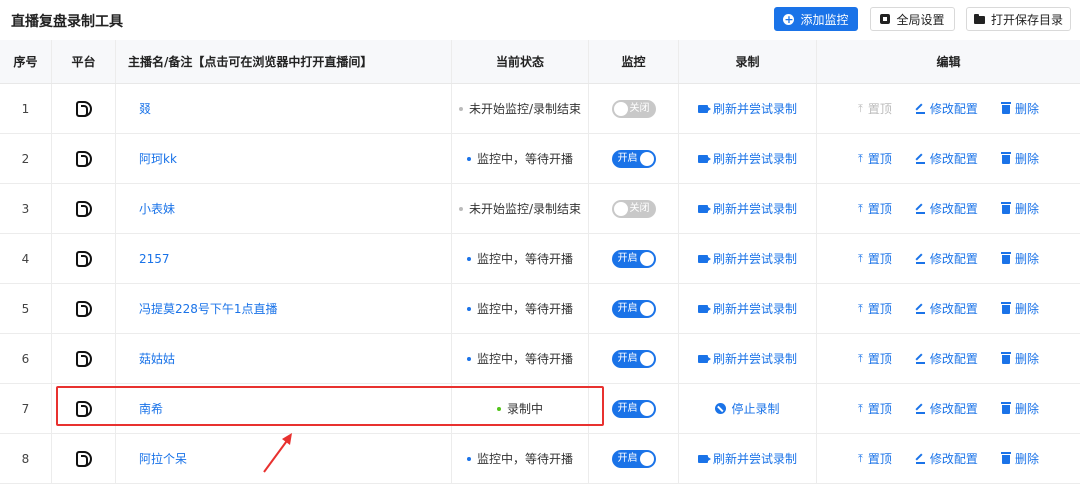 The image size is (1080, 495). I want to click on streamer-name-link: 阿珂kk, so click(158, 158).